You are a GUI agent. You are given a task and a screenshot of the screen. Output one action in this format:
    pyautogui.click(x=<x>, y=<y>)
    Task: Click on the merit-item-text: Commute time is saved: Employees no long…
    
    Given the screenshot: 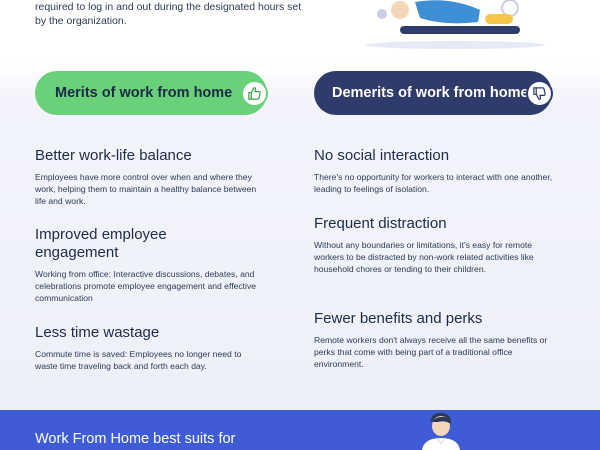 What is the action you would take?
    pyautogui.click(x=138, y=360)
    